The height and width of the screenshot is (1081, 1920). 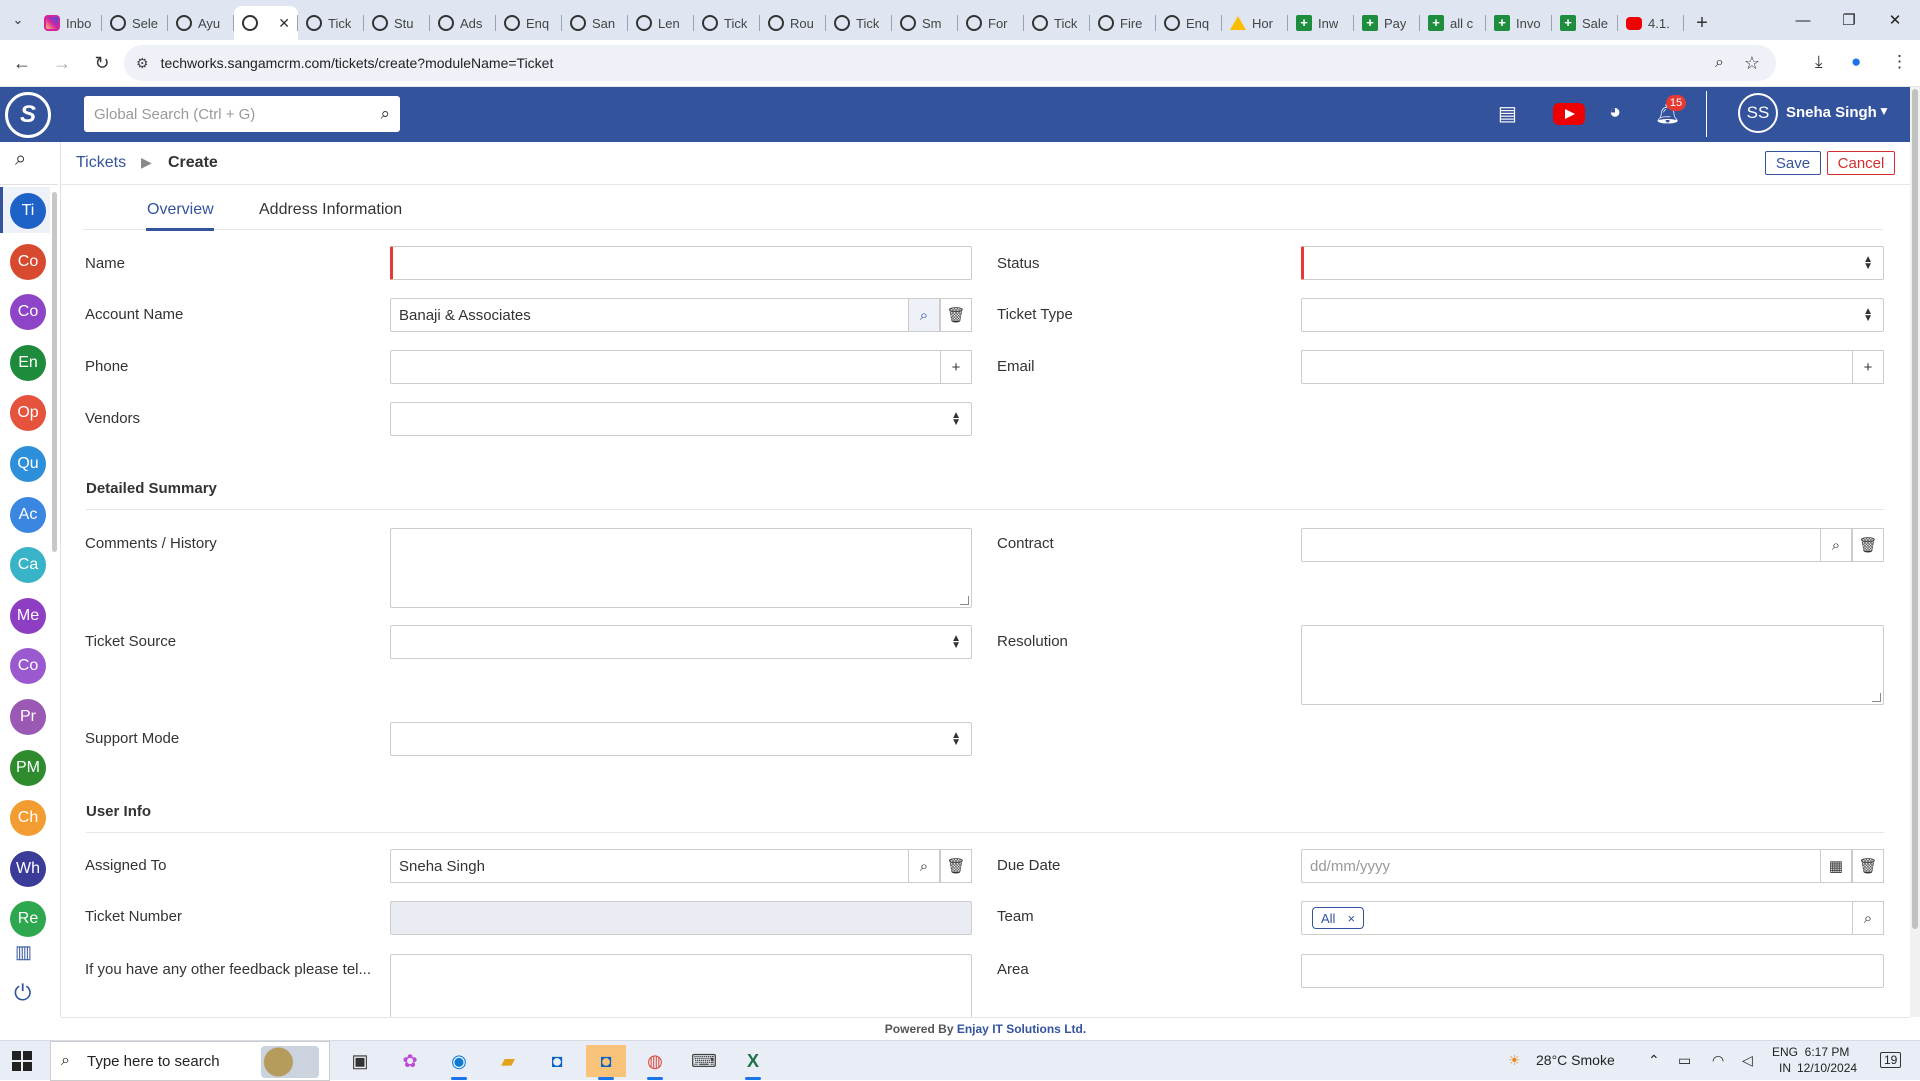 I want to click on back-arrow-icon: ←, so click(x=22, y=63).